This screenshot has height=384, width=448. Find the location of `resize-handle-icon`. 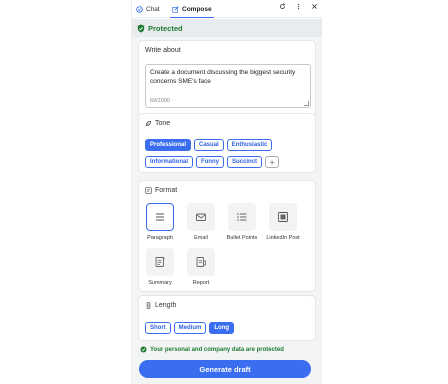

resize-handle-icon is located at coordinates (306, 103).